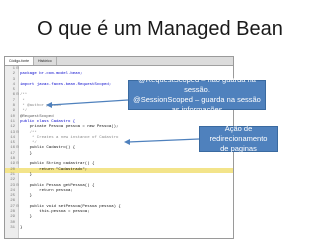 Image resolution: width=320 pixels, height=240 pixels. I want to click on action-callout: Ação de redirecionamento de paginas, so click(238, 138).